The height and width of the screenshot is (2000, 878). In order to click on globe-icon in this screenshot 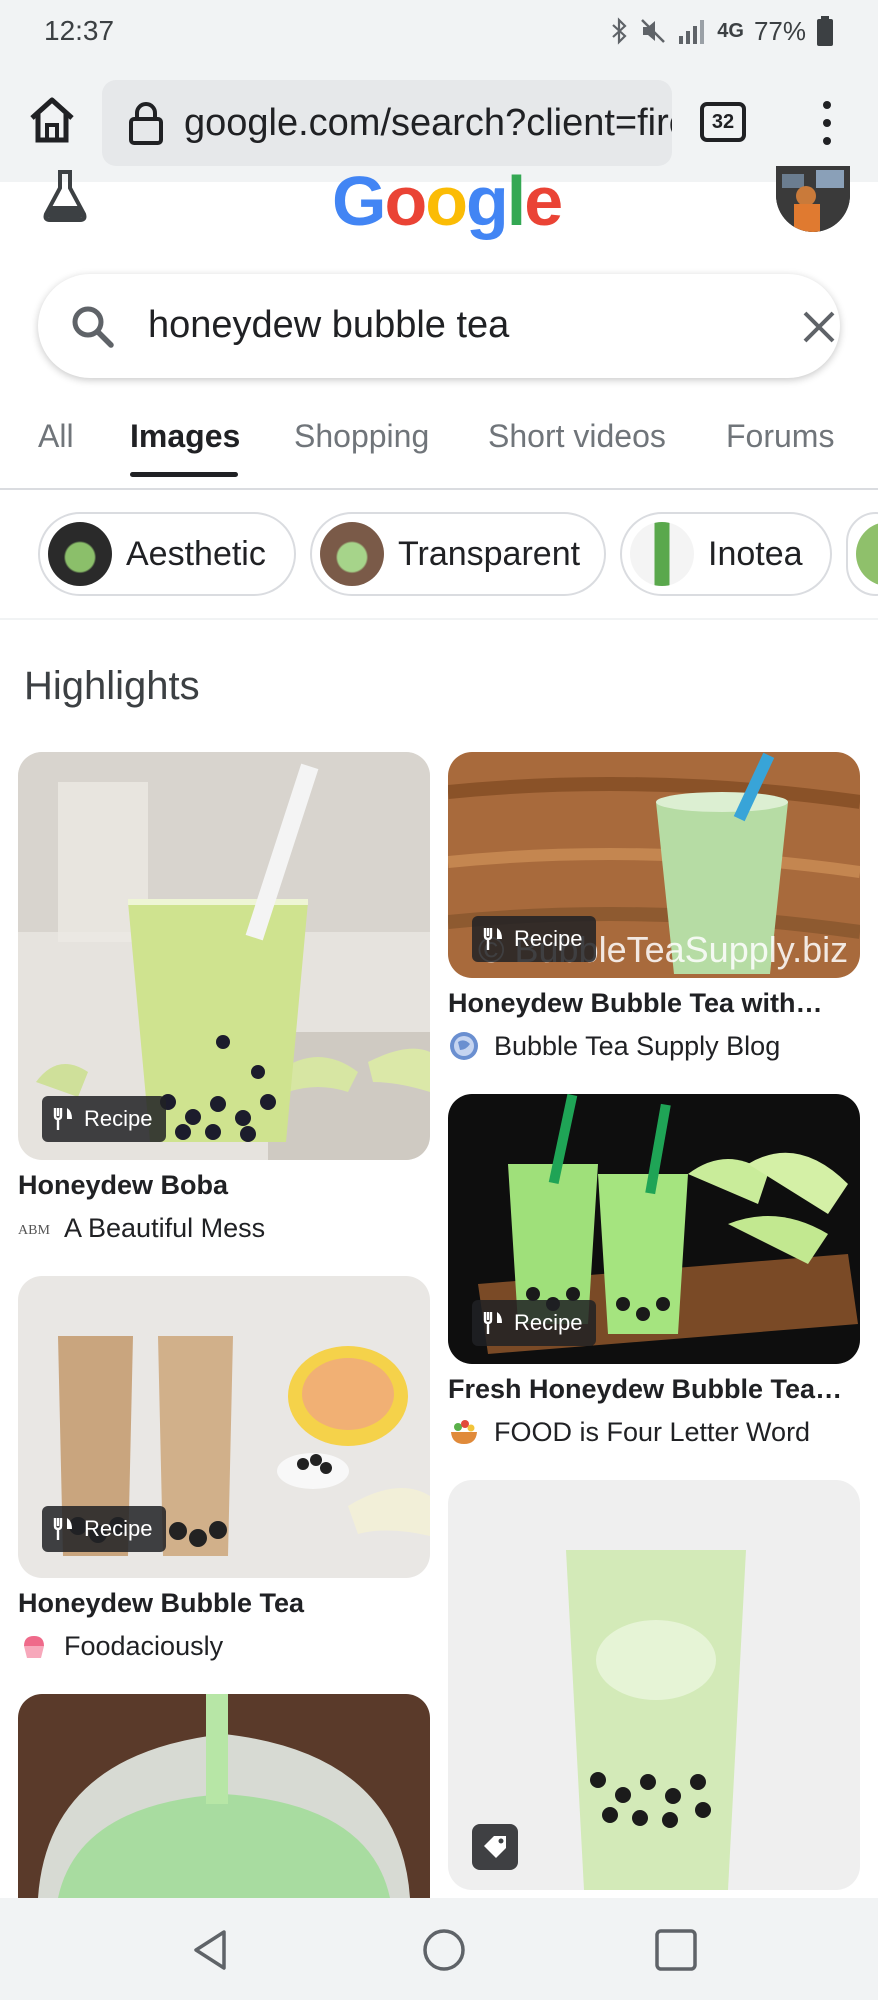, I will do `click(464, 1046)`.